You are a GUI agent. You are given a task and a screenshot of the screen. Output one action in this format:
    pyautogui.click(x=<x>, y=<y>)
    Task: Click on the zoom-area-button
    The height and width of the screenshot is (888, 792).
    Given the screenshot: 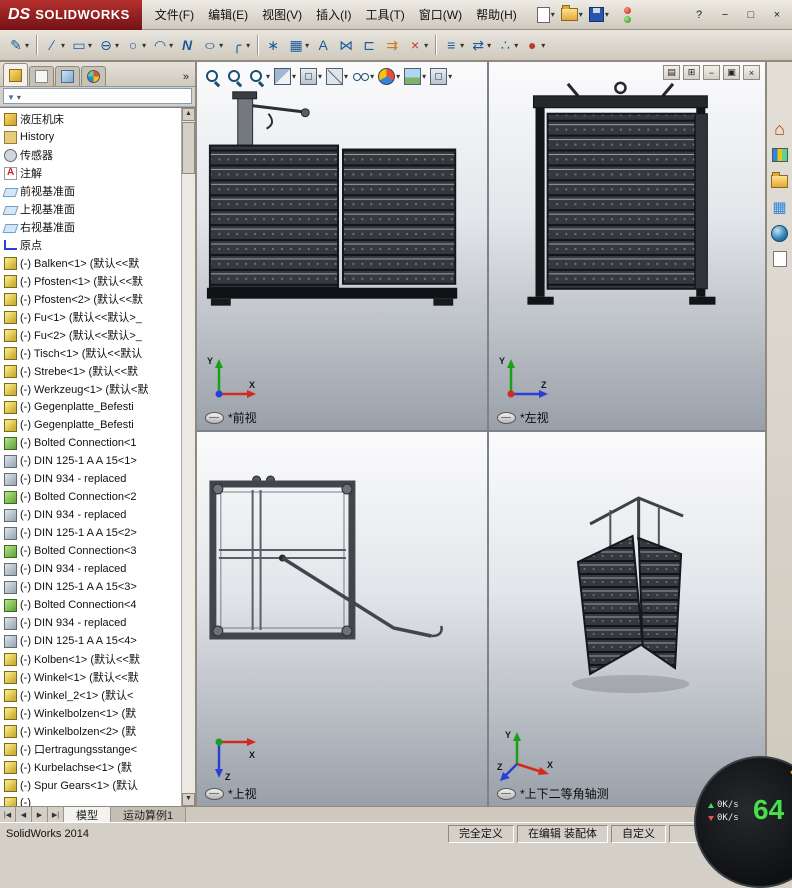 What is the action you would take?
    pyautogui.click(x=235, y=76)
    